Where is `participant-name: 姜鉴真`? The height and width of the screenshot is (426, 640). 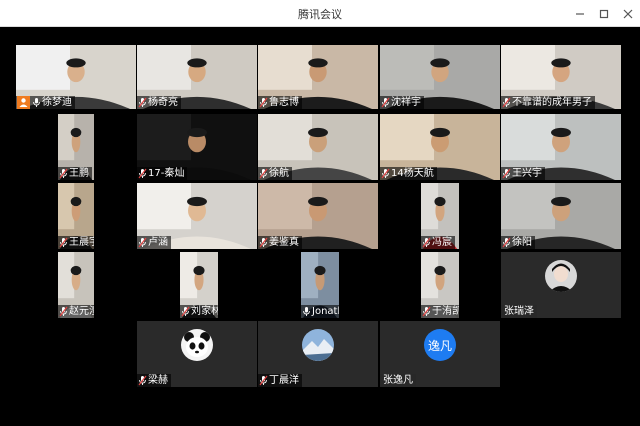 participant-name: 姜鉴真 is located at coordinates (284, 242).